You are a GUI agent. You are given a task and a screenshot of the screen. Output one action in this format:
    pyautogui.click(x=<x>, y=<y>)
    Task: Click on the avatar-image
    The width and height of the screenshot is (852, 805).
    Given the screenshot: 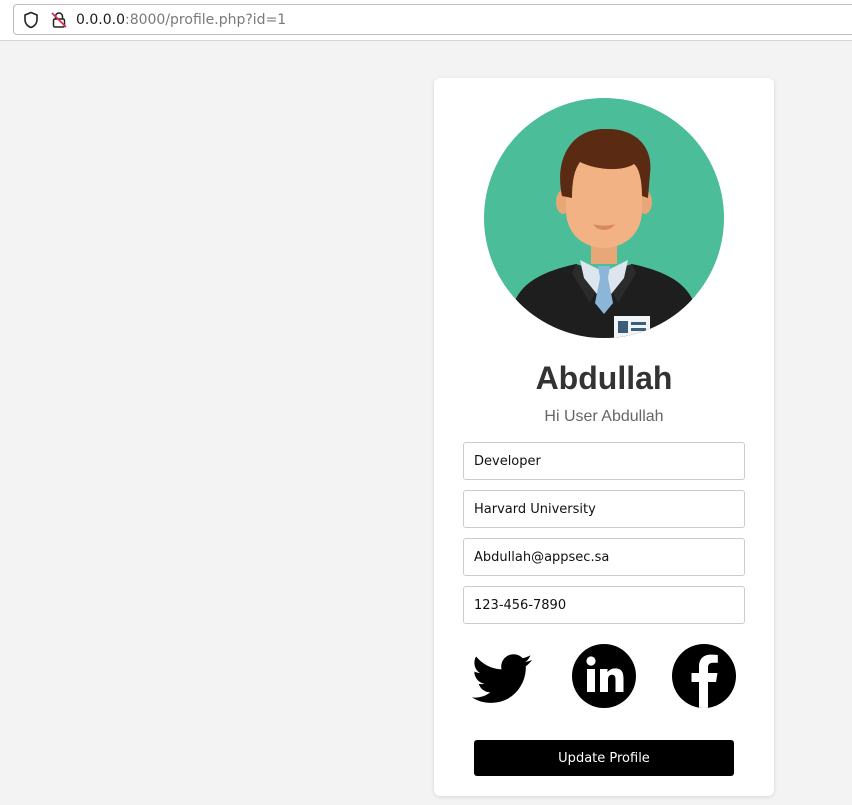 What is the action you would take?
    pyautogui.click(x=604, y=218)
    